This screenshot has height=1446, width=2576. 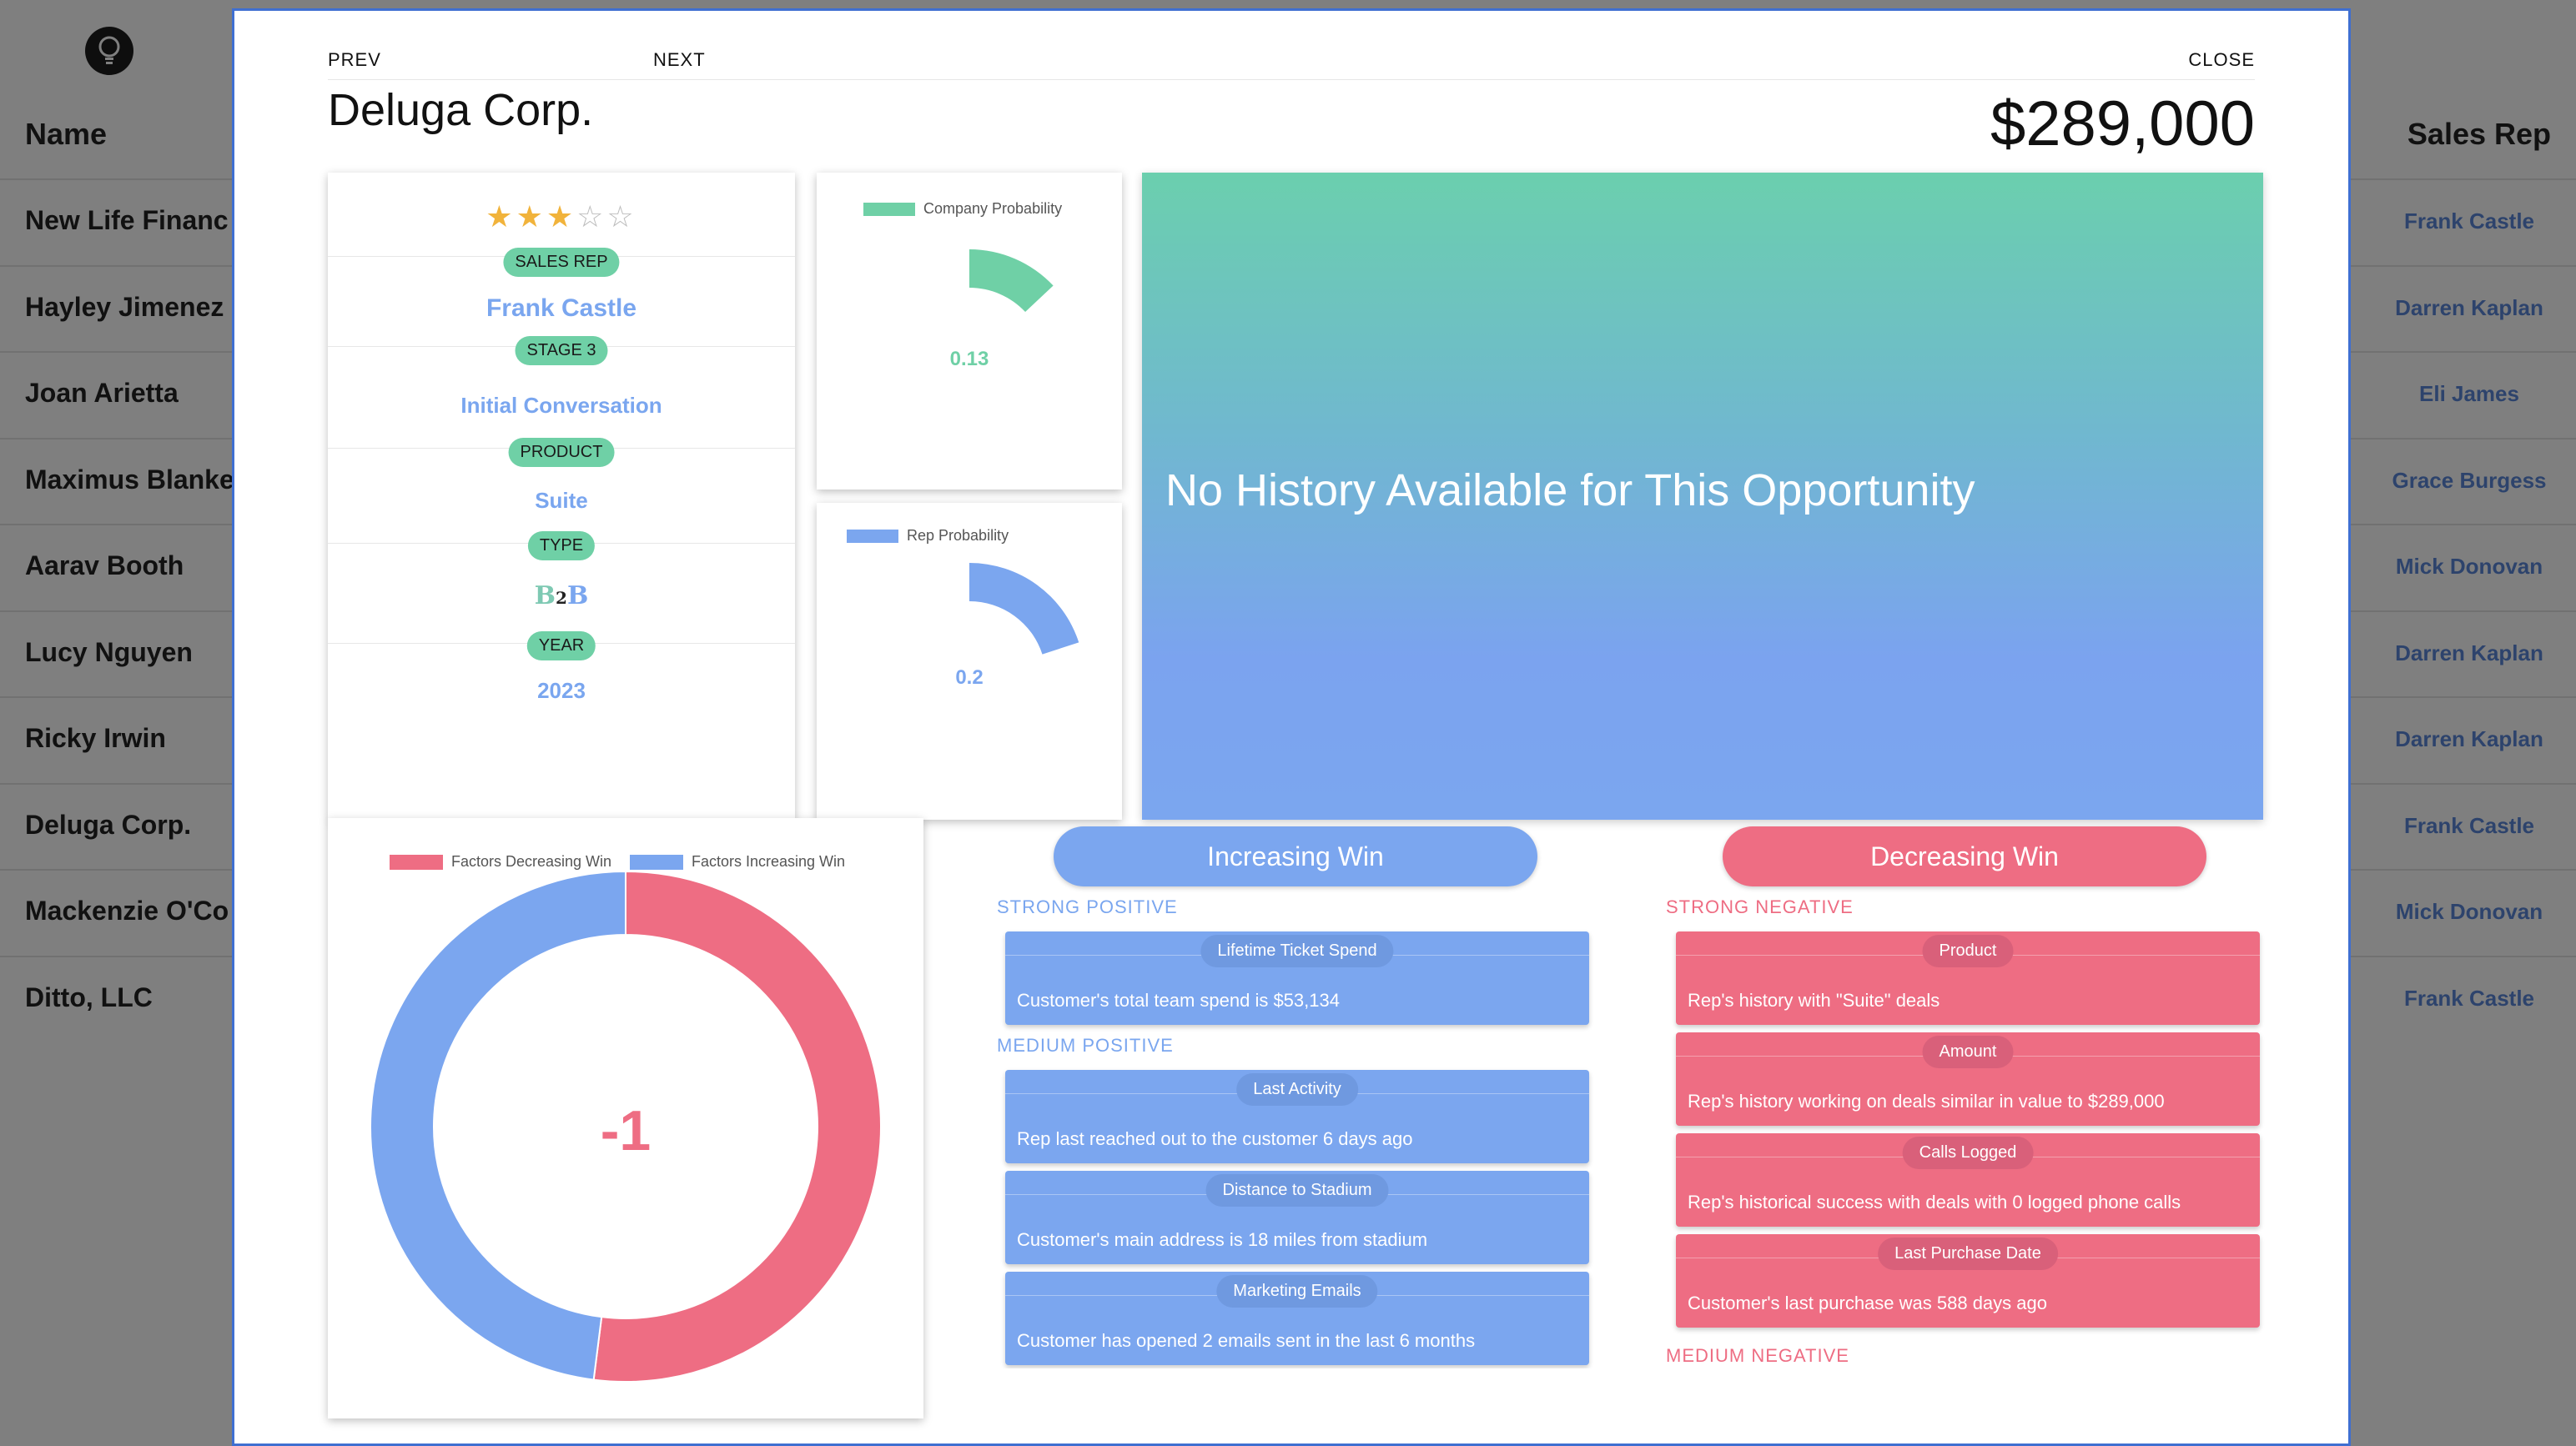 I want to click on company-probability-value: 0.13, so click(x=969, y=359).